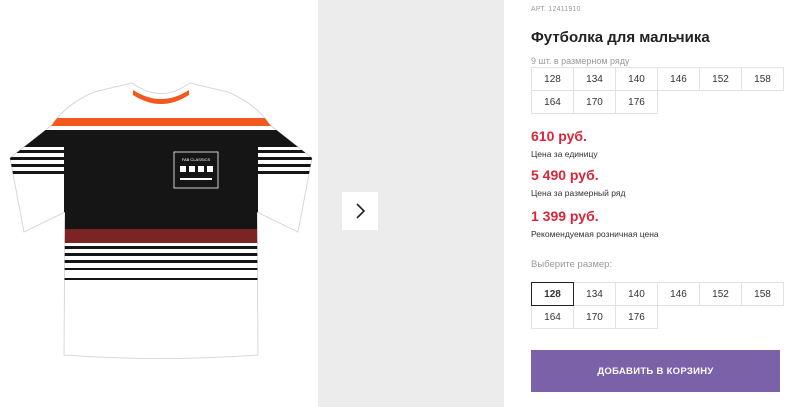  I want to click on size-option: 146, so click(678, 294).